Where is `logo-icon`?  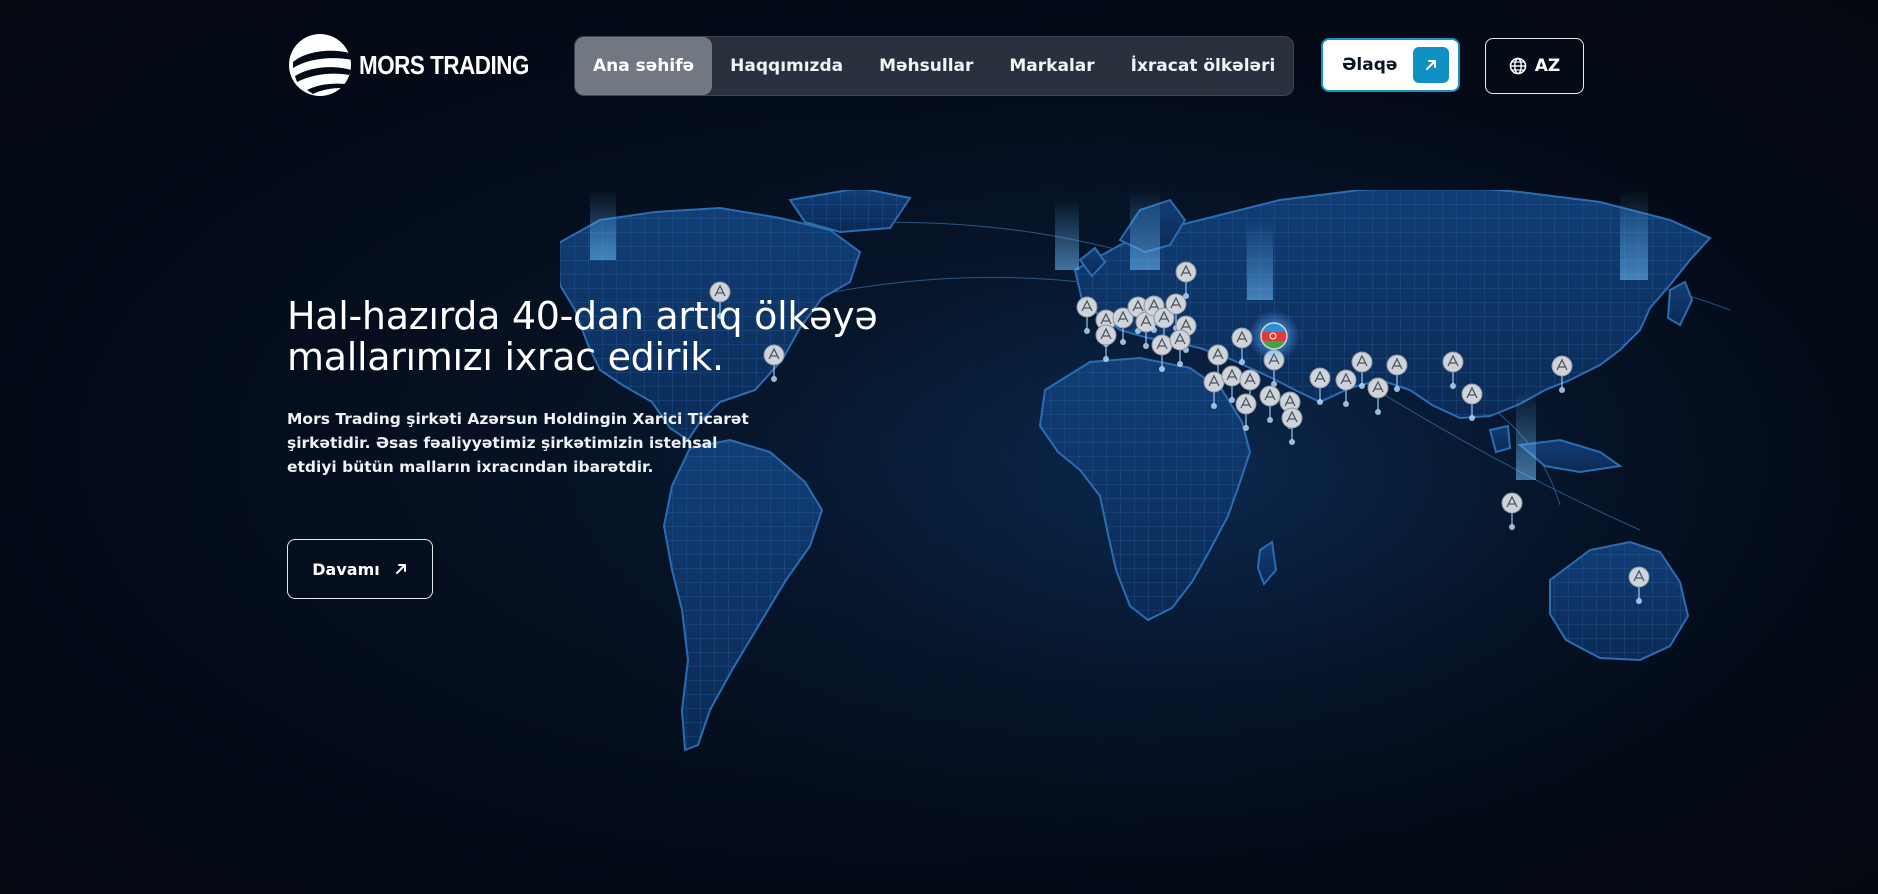
logo-icon is located at coordinates (321, 65).